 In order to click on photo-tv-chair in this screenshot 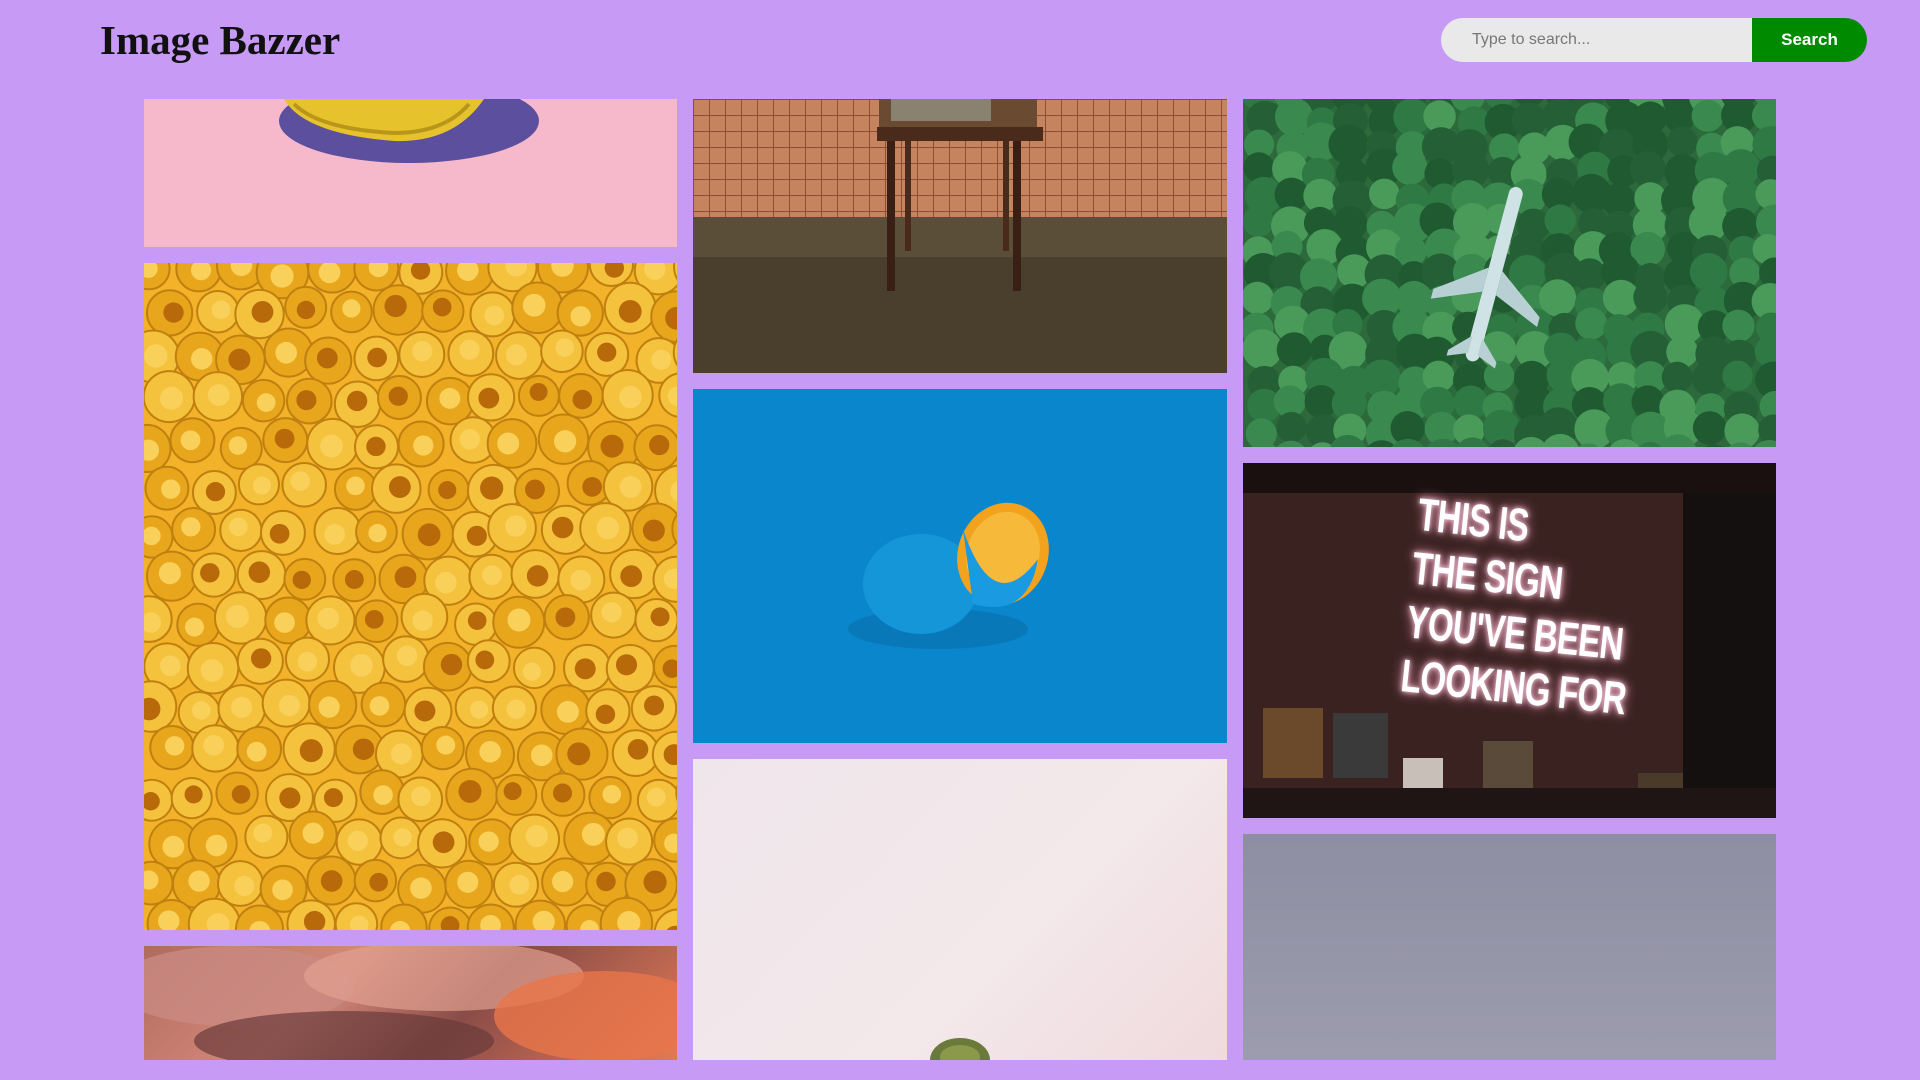, I will do `click(960, 236)`.